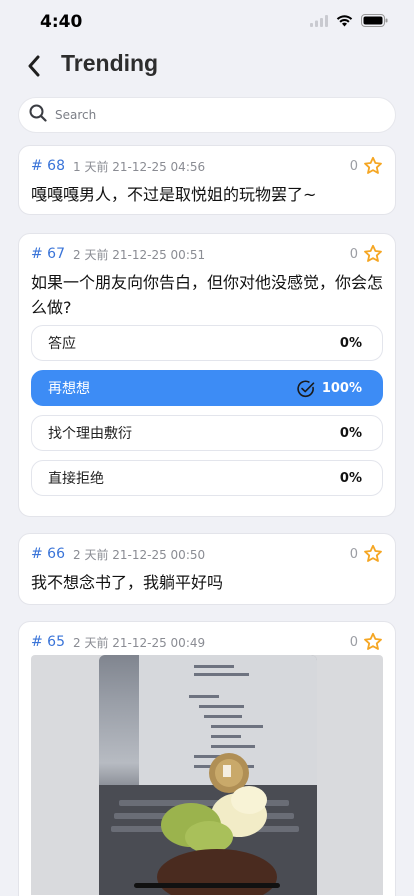 This screenshot has height=896, width=414. What do you see at coordinates (110, 63) in the screenshot?
I see `page-title: Trending` at bounding box center [110, 63].